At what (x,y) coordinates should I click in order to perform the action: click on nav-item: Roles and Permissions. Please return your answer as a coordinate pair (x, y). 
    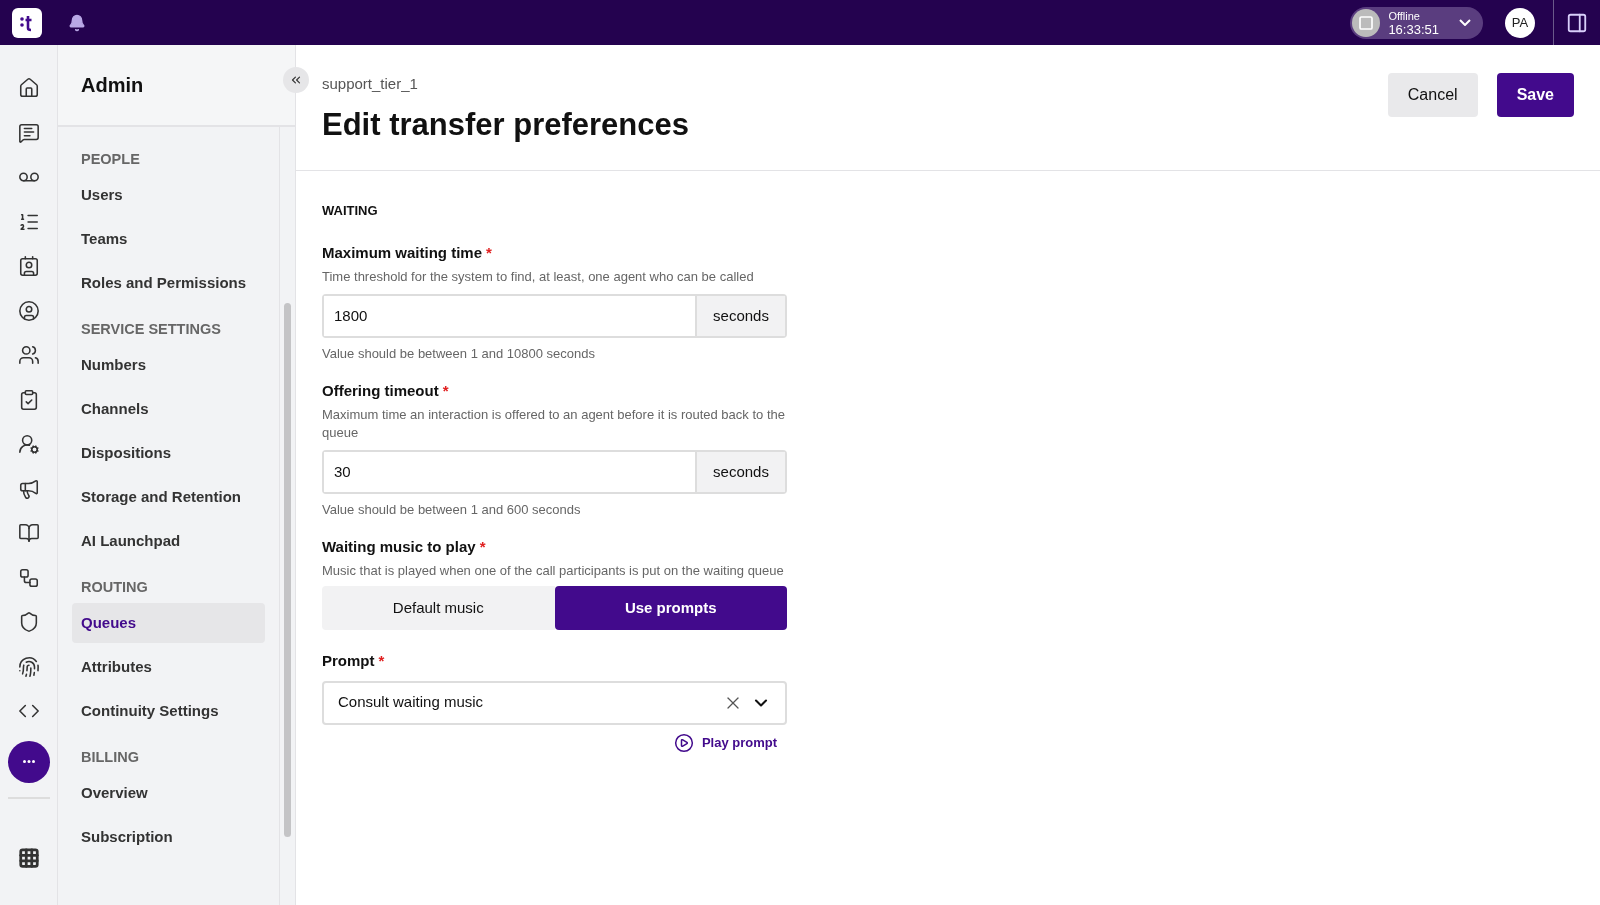
    Looking at the image, I should click on (168, 283).